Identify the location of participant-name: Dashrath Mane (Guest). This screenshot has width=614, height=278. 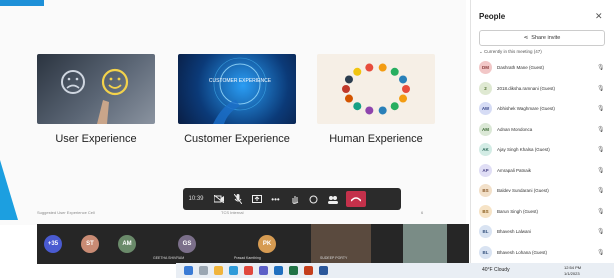
(521, 67).